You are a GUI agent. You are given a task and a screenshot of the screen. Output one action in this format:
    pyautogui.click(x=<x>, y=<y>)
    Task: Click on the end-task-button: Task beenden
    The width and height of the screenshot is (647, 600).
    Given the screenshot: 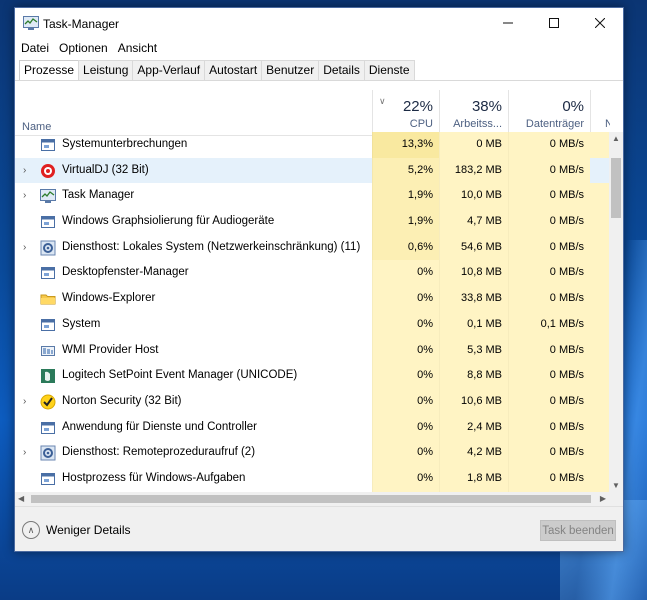 What is the action you would take?
    pyautogui.click(x=578, y=530)
    